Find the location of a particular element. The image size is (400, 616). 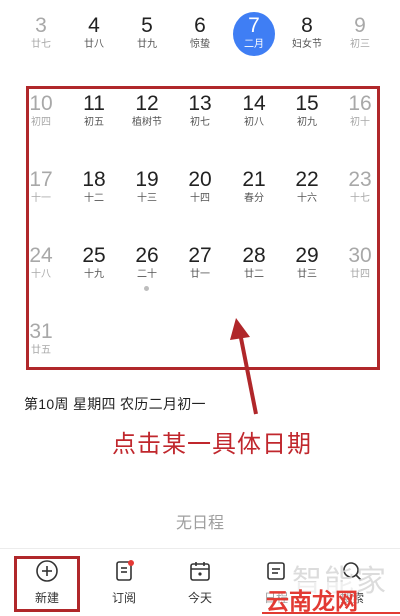

annotation-new-highlight-box is located at coordinates (47, 584).